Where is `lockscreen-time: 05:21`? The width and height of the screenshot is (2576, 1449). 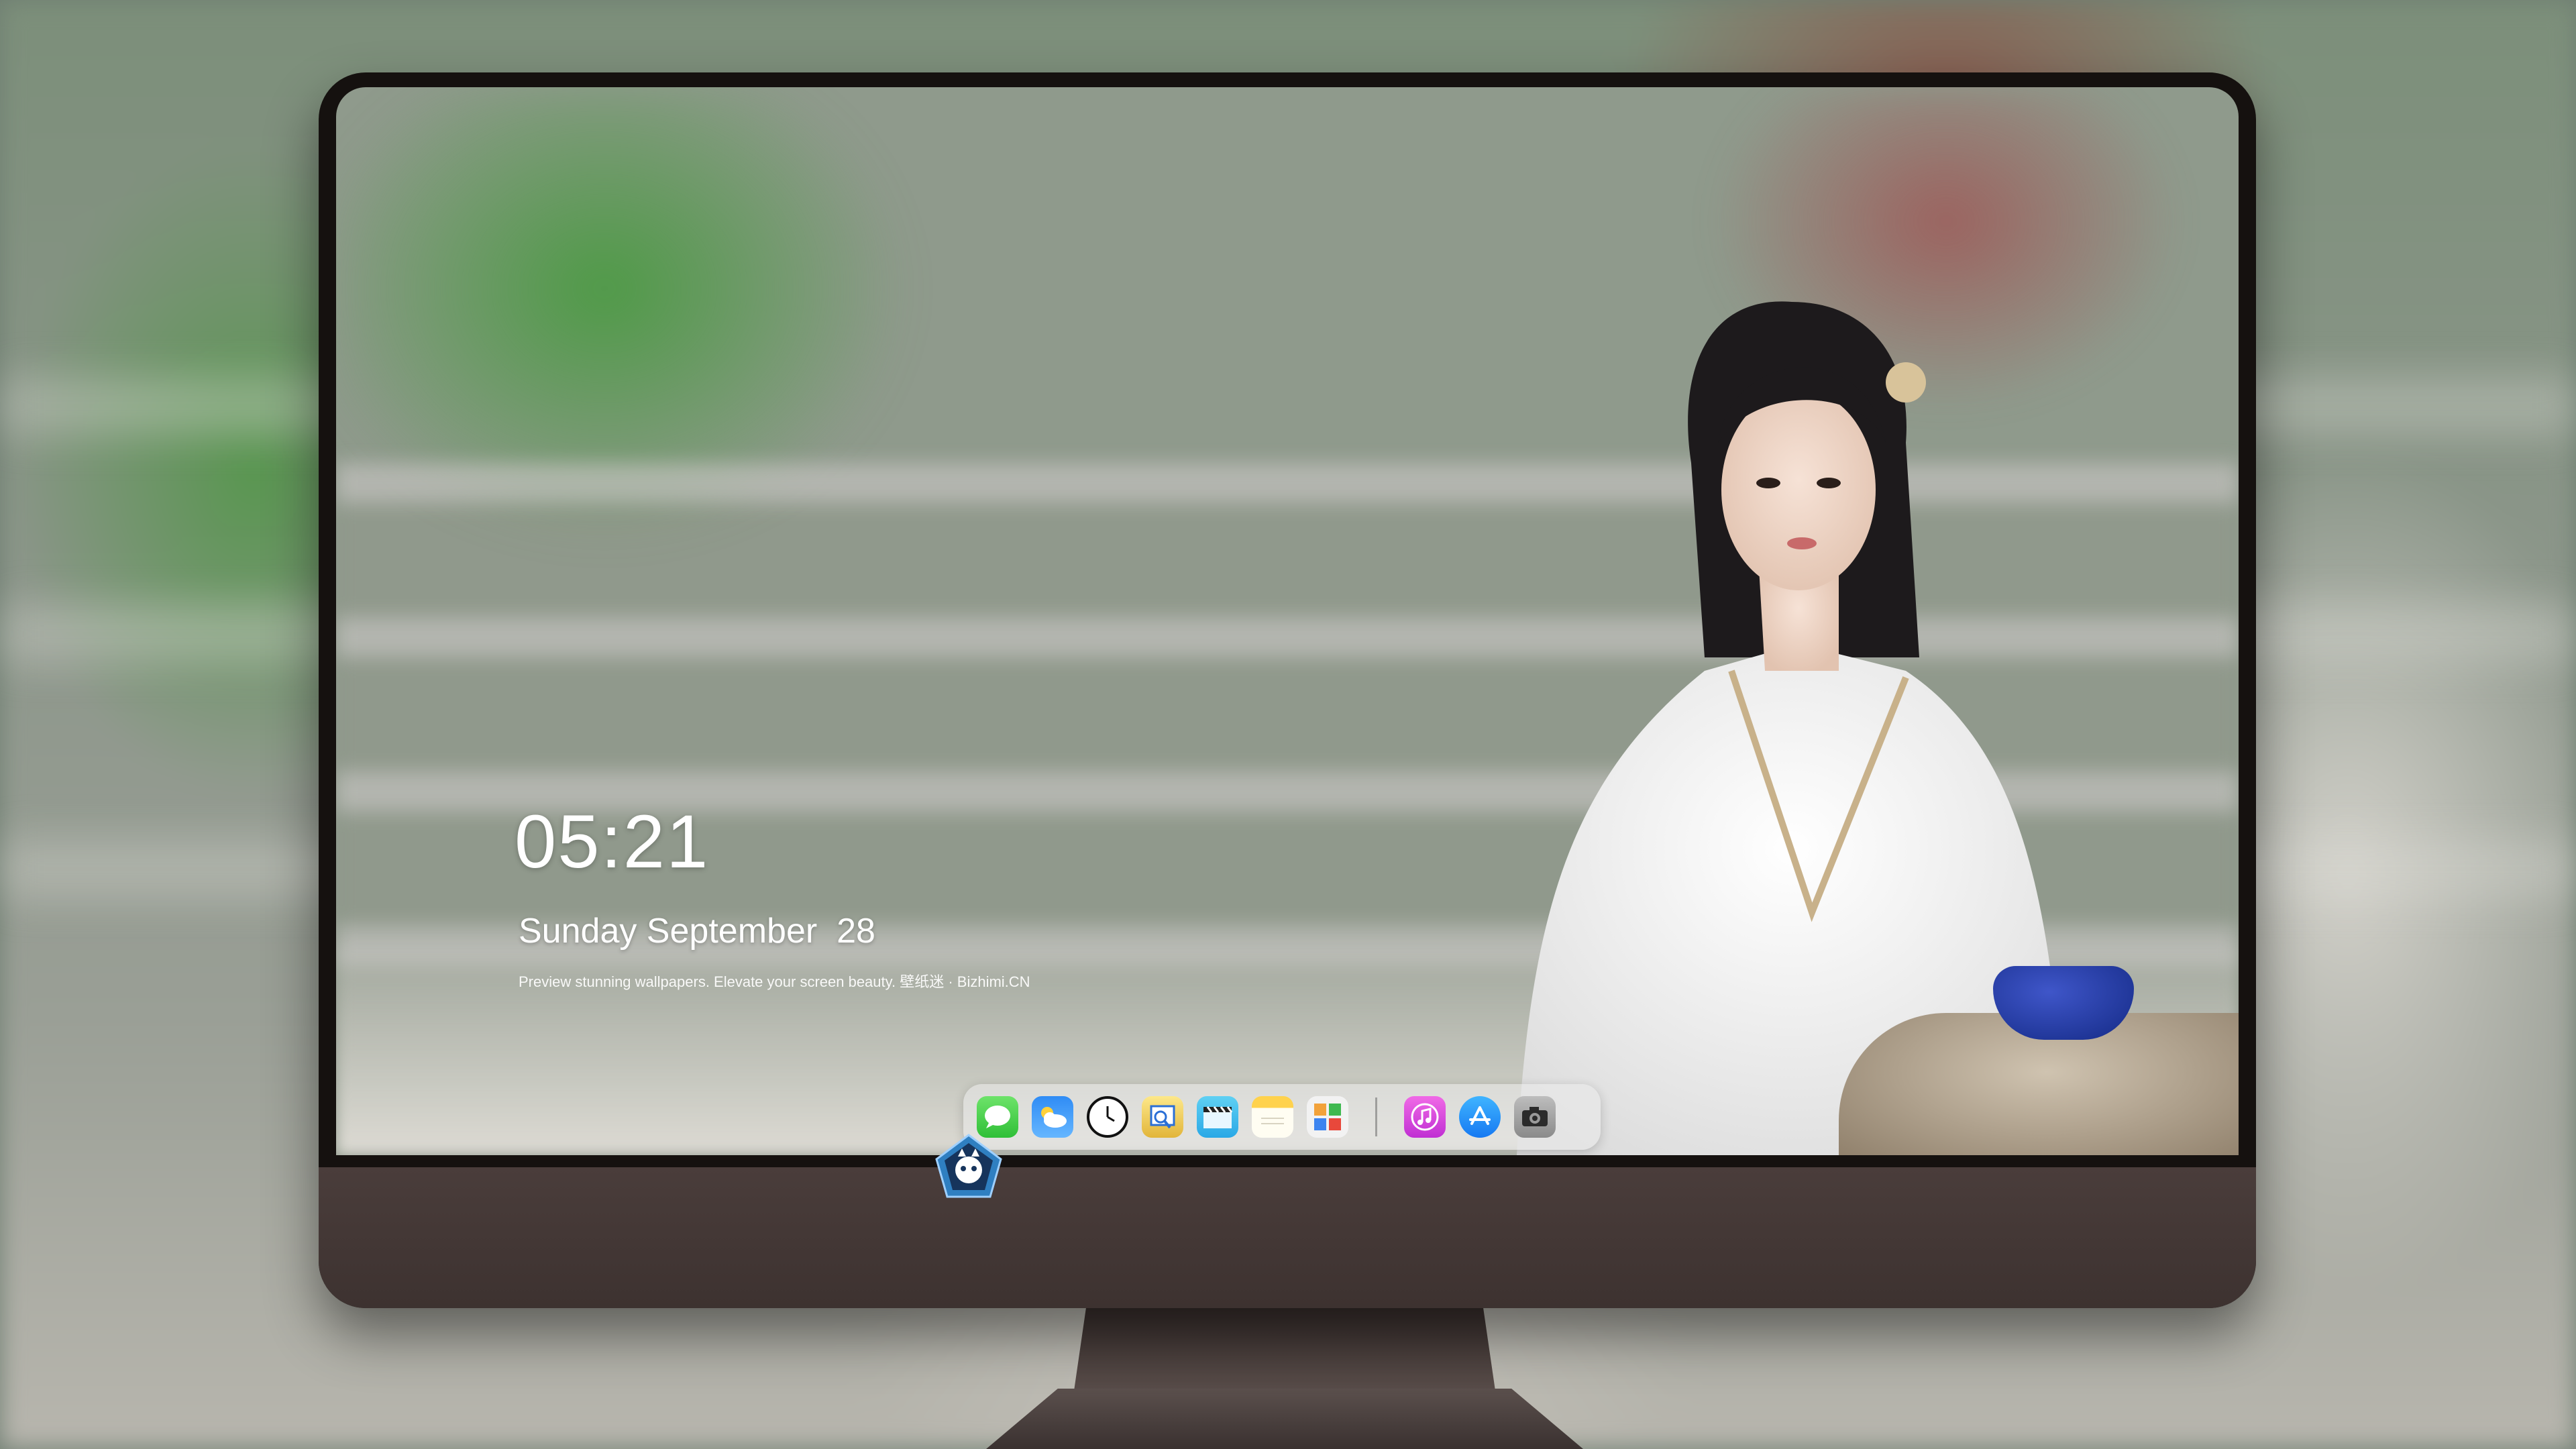 lockscreen-time: 05:21 is located at coordinates (612, 841).